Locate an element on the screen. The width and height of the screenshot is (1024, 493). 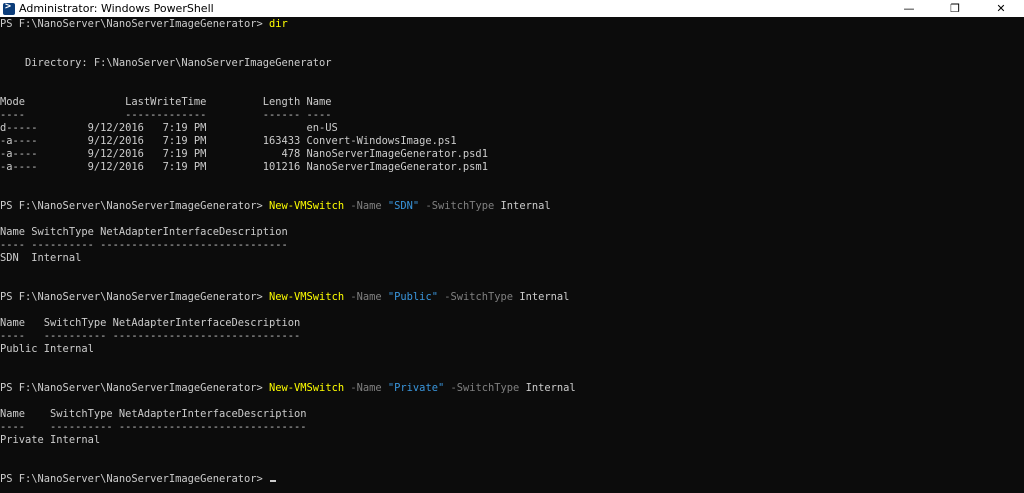
string-value: "Private" is located at coordinates (416, 388).